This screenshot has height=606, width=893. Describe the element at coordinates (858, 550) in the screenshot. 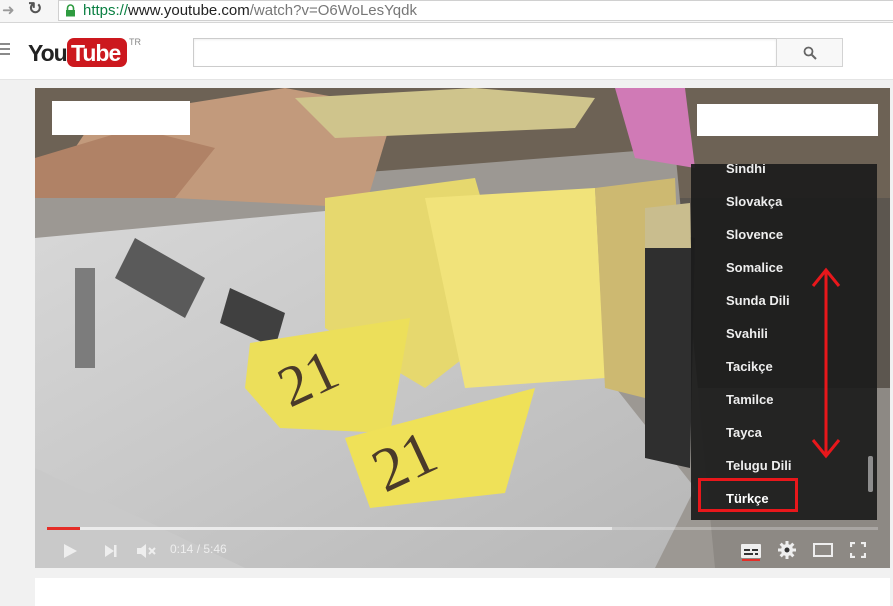

I see `fullscreen-icon` at that location.